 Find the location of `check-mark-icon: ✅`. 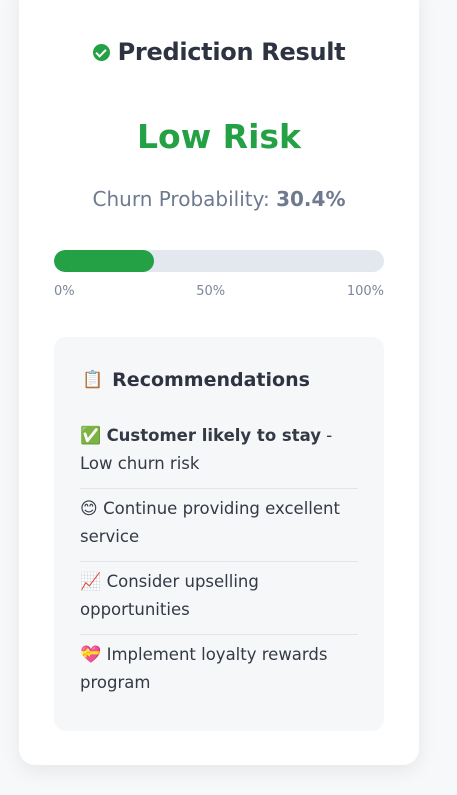

check-mark-icon: ✅ is located at coordinates (93, 436).